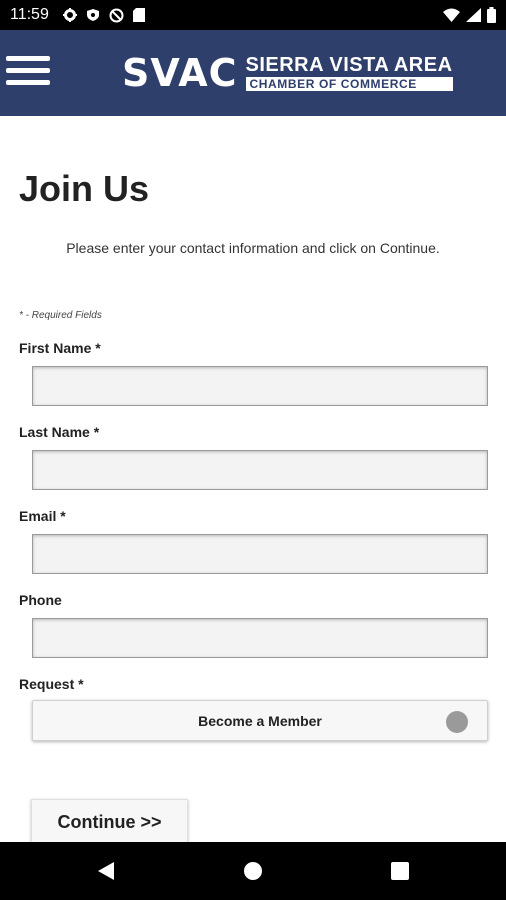  I want to click on sd-card-icon, so click(138, 15).